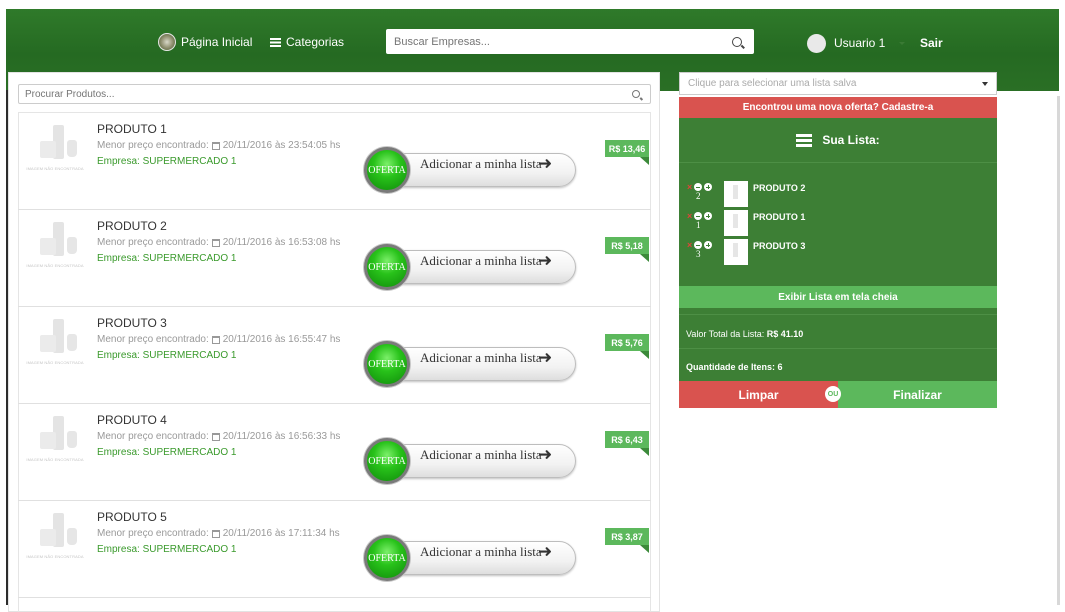 Image resolution: width=1065 pixels, height=612 pixels. What do you see at coordinates (837, 223) in the screenshot?
I see `list-item: × 1 PRODUTO 1` at bounding box center [837, 223].